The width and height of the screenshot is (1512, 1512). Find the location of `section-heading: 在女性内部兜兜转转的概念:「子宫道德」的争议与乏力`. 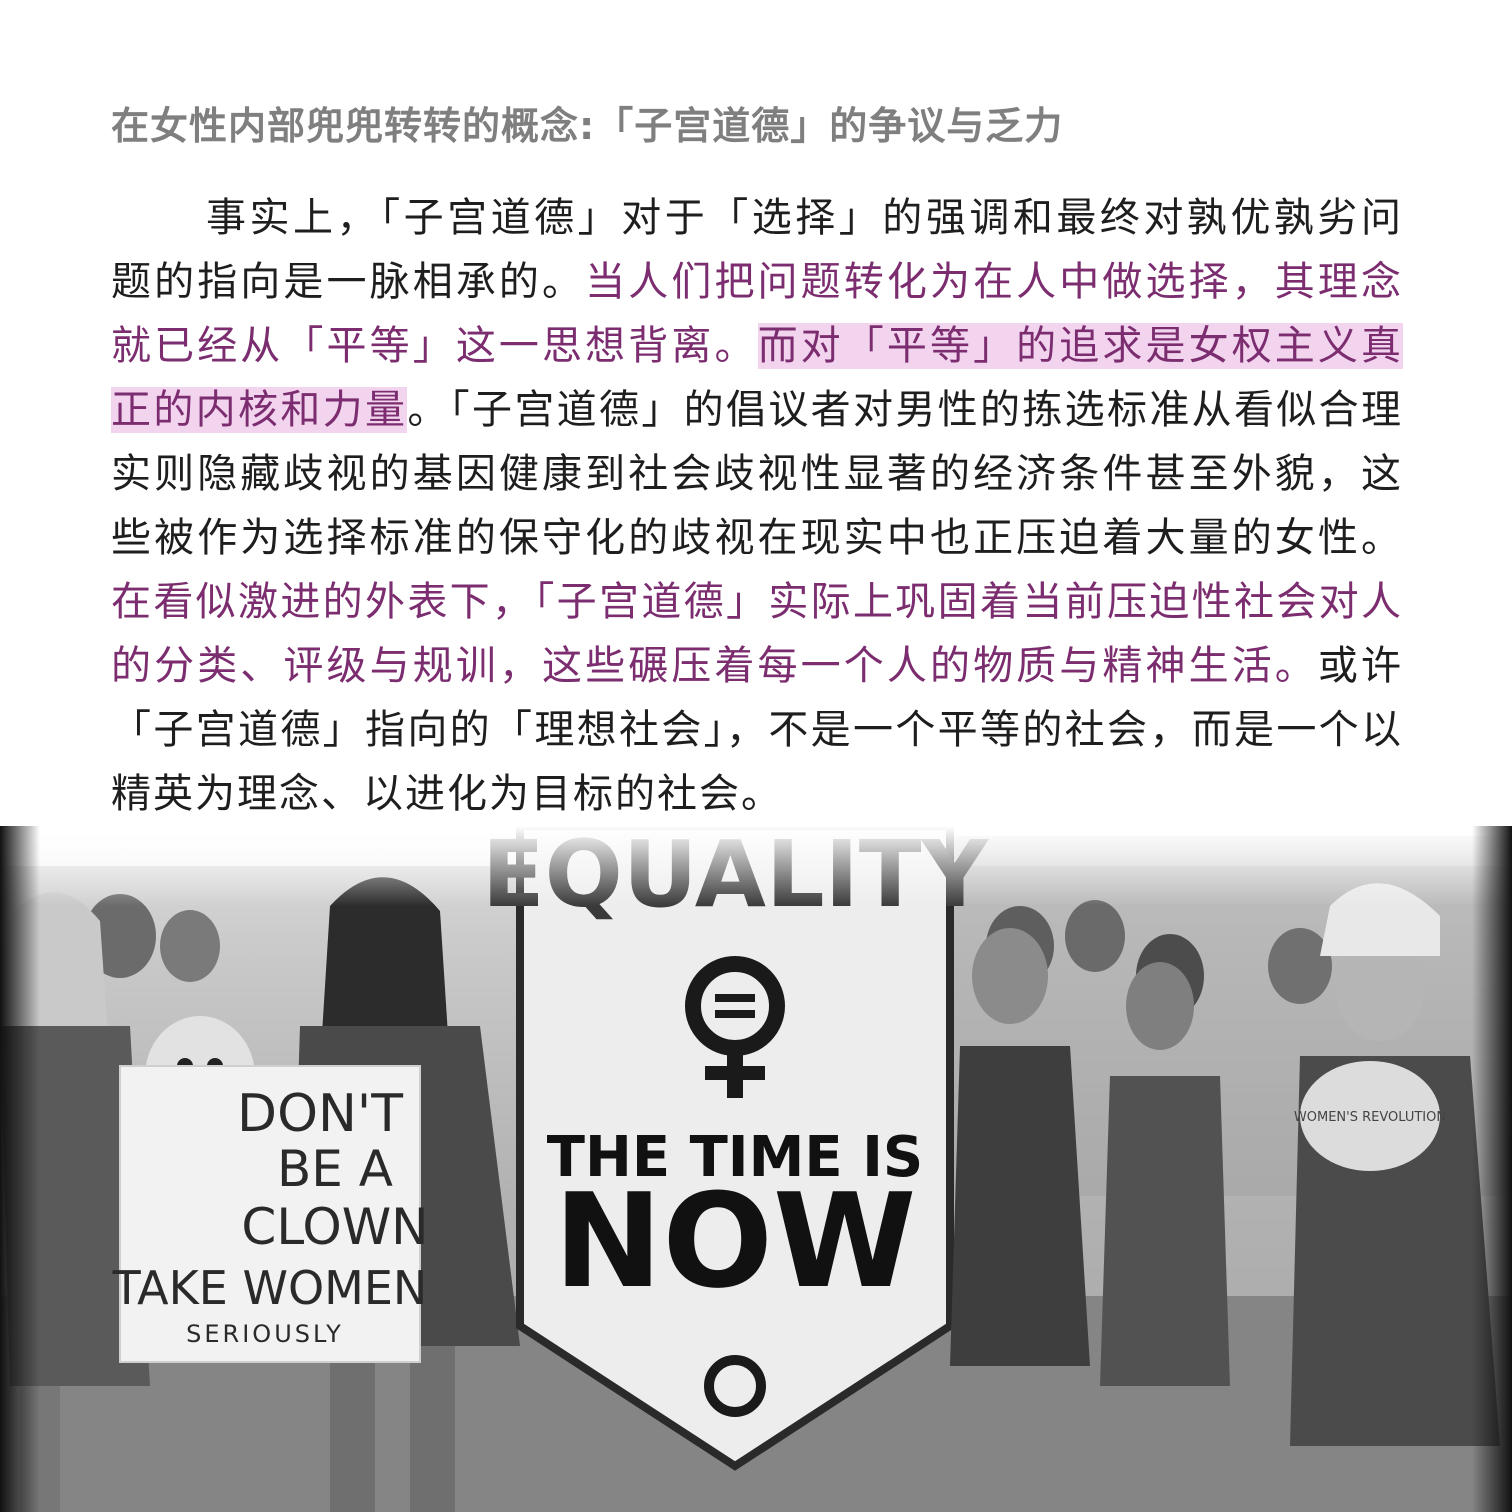

section-heading: 在女性内部兜兜转转的概念:「子宫道德」的争议与乏力 is located at coordinates (587, 126).